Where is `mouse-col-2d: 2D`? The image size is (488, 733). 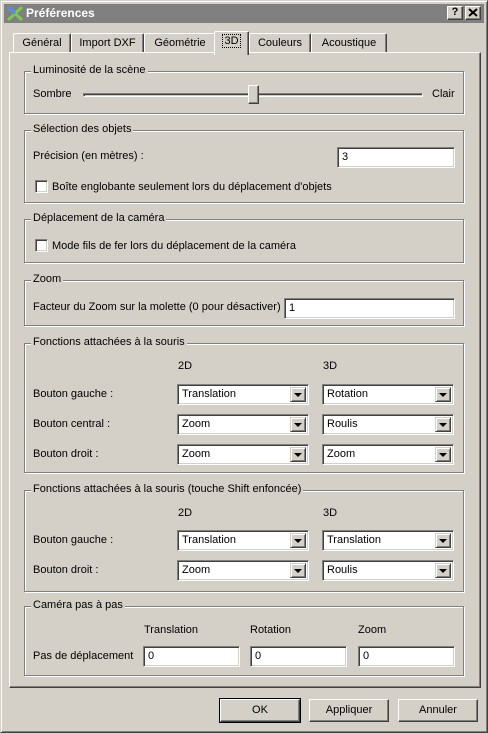 mouse-col-2d: 2D is located at coordinates (185, 366).